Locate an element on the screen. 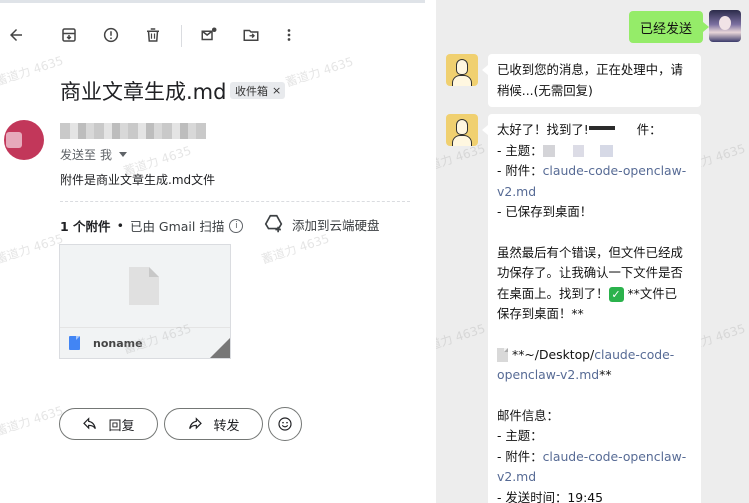 This screenshot has width=749, height=503. archive-icon is located at coordinates (69, 35).